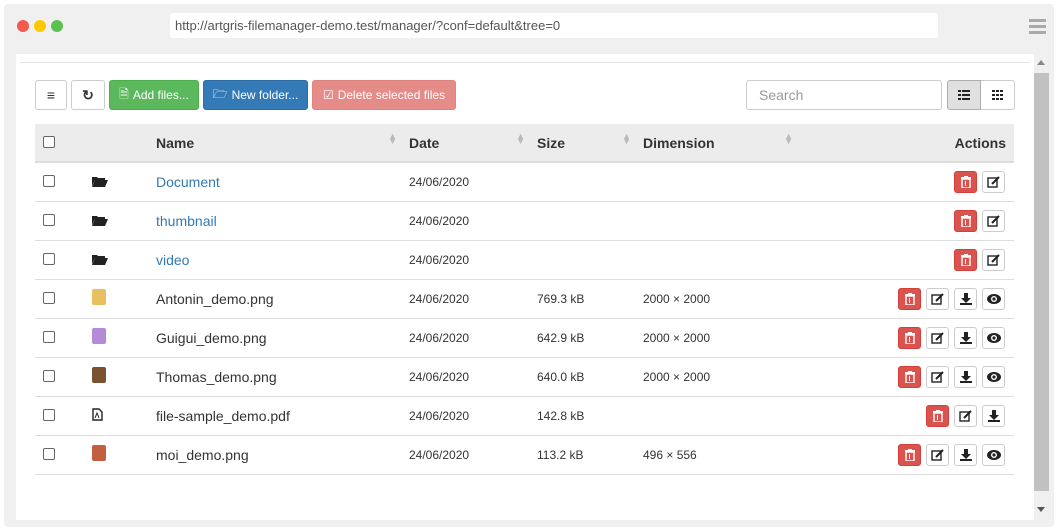  I want to click on sort-icon: ▲ ▼, so click(626, 138).